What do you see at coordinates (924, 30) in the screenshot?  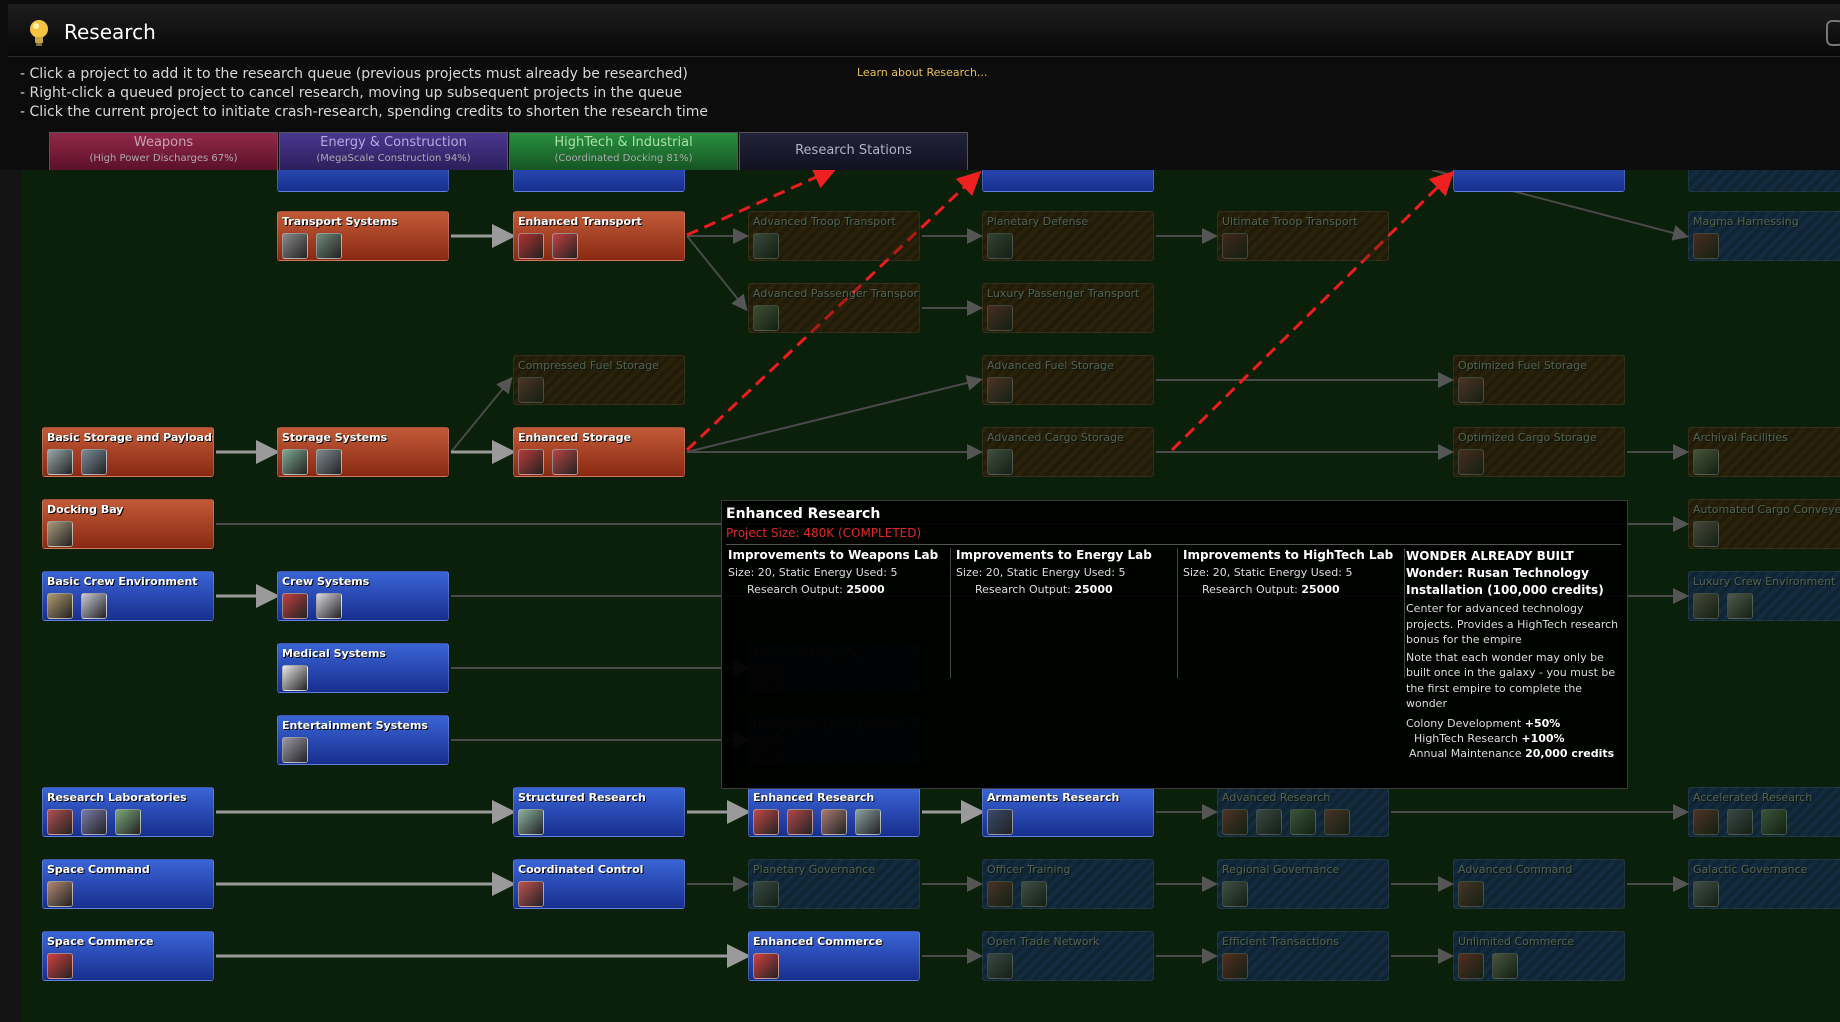 I see `window-titlebar: Research` at bounding box center [924, 30].